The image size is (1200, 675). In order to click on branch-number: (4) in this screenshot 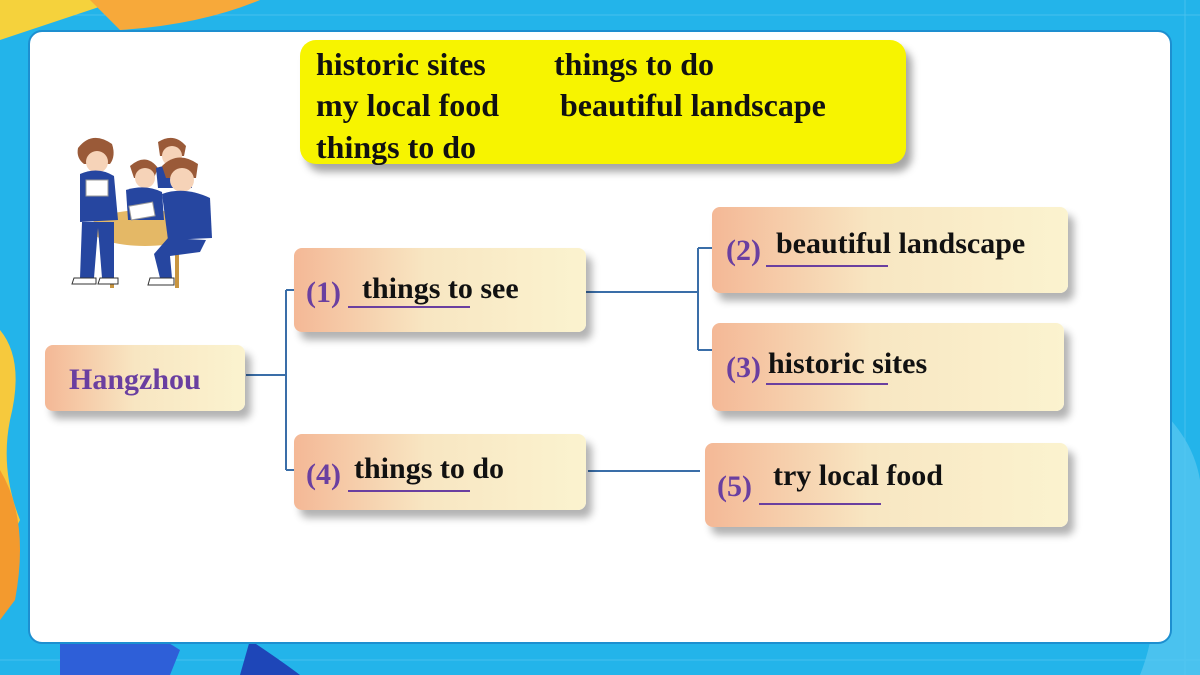, I will do `click(323, 474)`.